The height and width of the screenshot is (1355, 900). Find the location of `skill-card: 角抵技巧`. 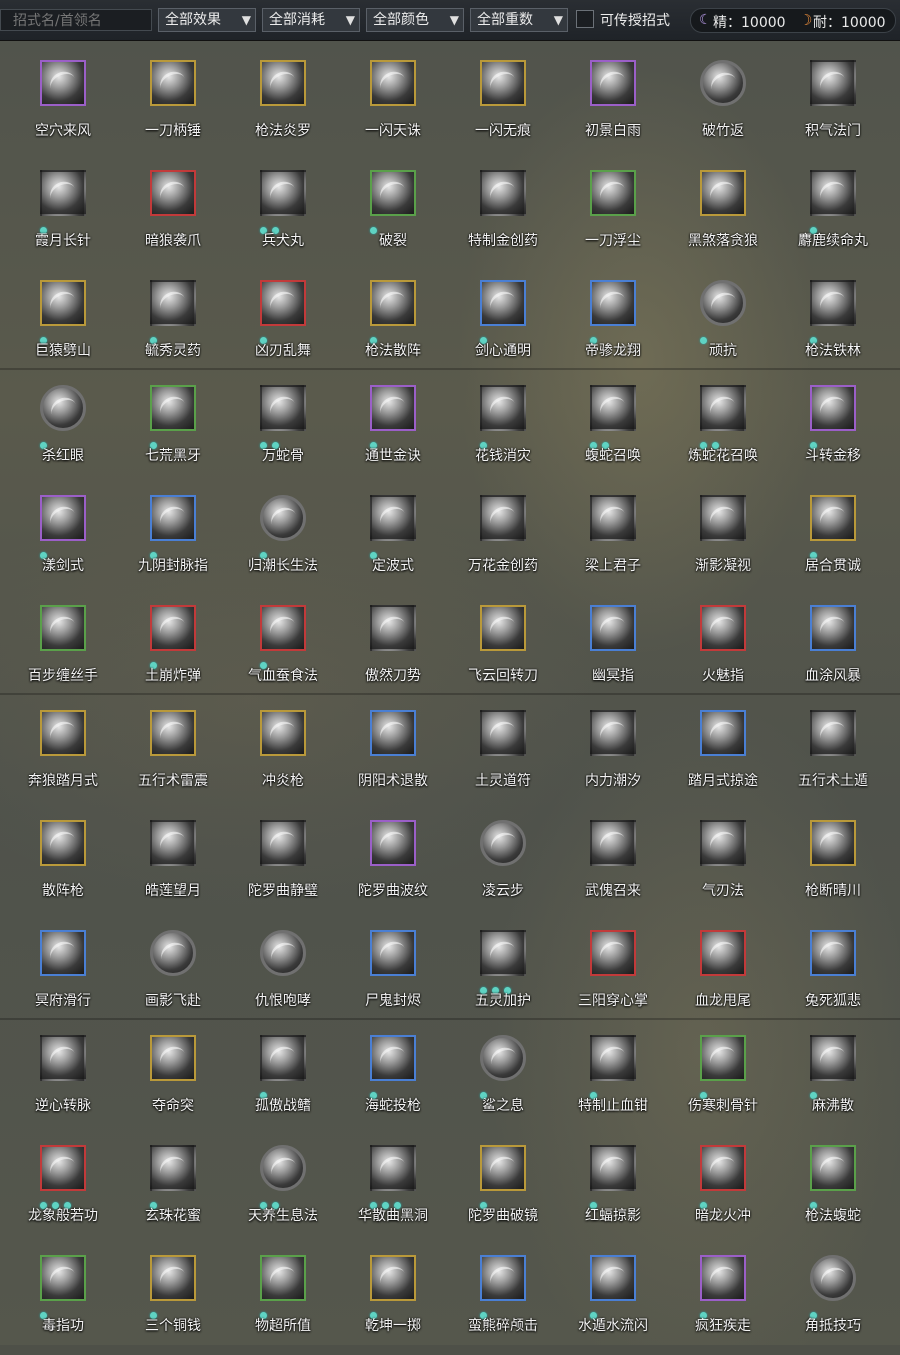

skill-card: 角抵技巧 is located at coordinates (833, 1300).